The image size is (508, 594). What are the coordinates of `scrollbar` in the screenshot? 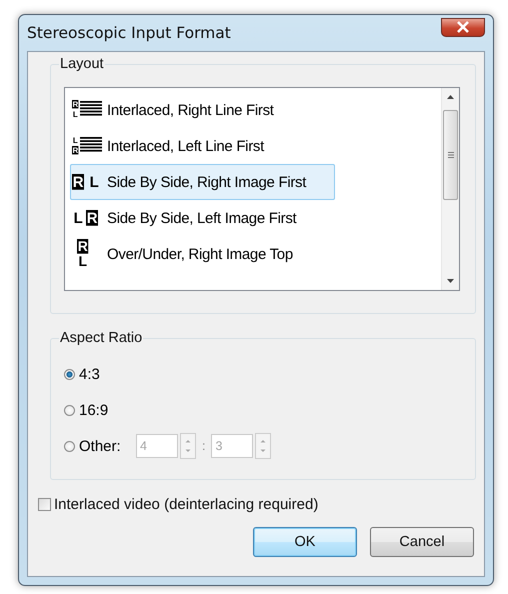 It's located at (450, 189).